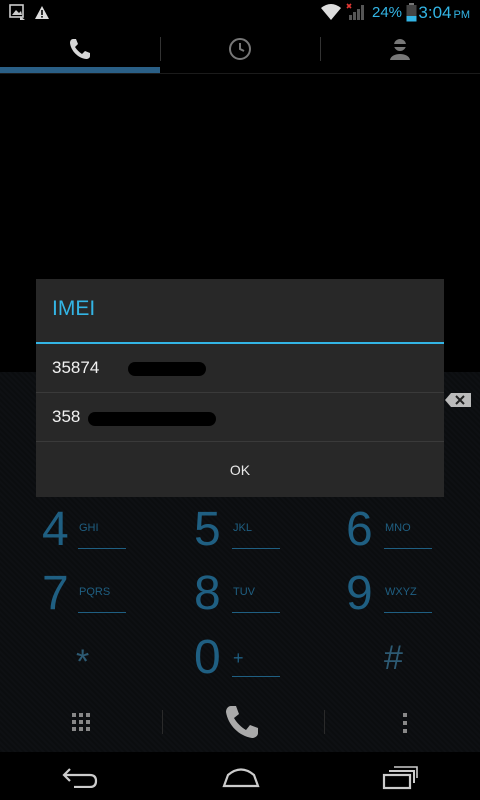  I want to click on tab-call-log, so click(240, 49).